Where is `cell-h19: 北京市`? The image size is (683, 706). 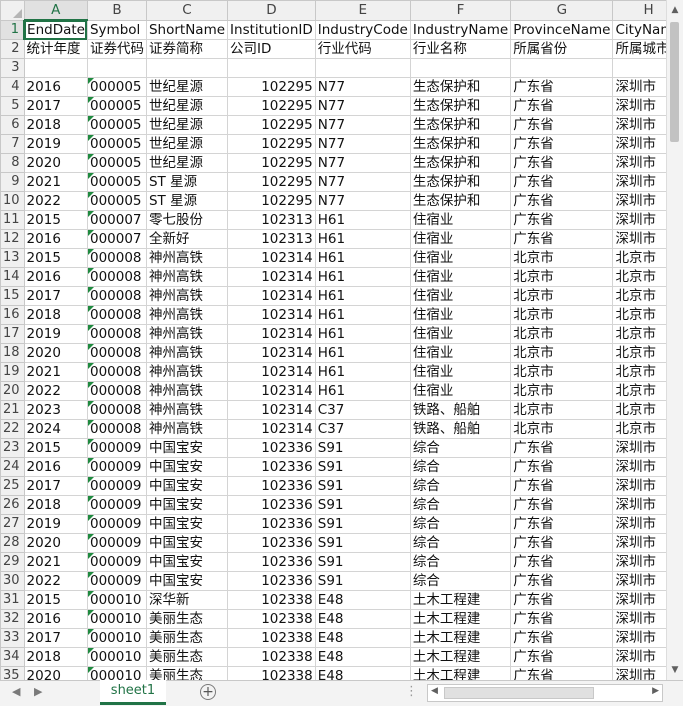
cell-h19: 北京市 is located at coordinates (639, 372).